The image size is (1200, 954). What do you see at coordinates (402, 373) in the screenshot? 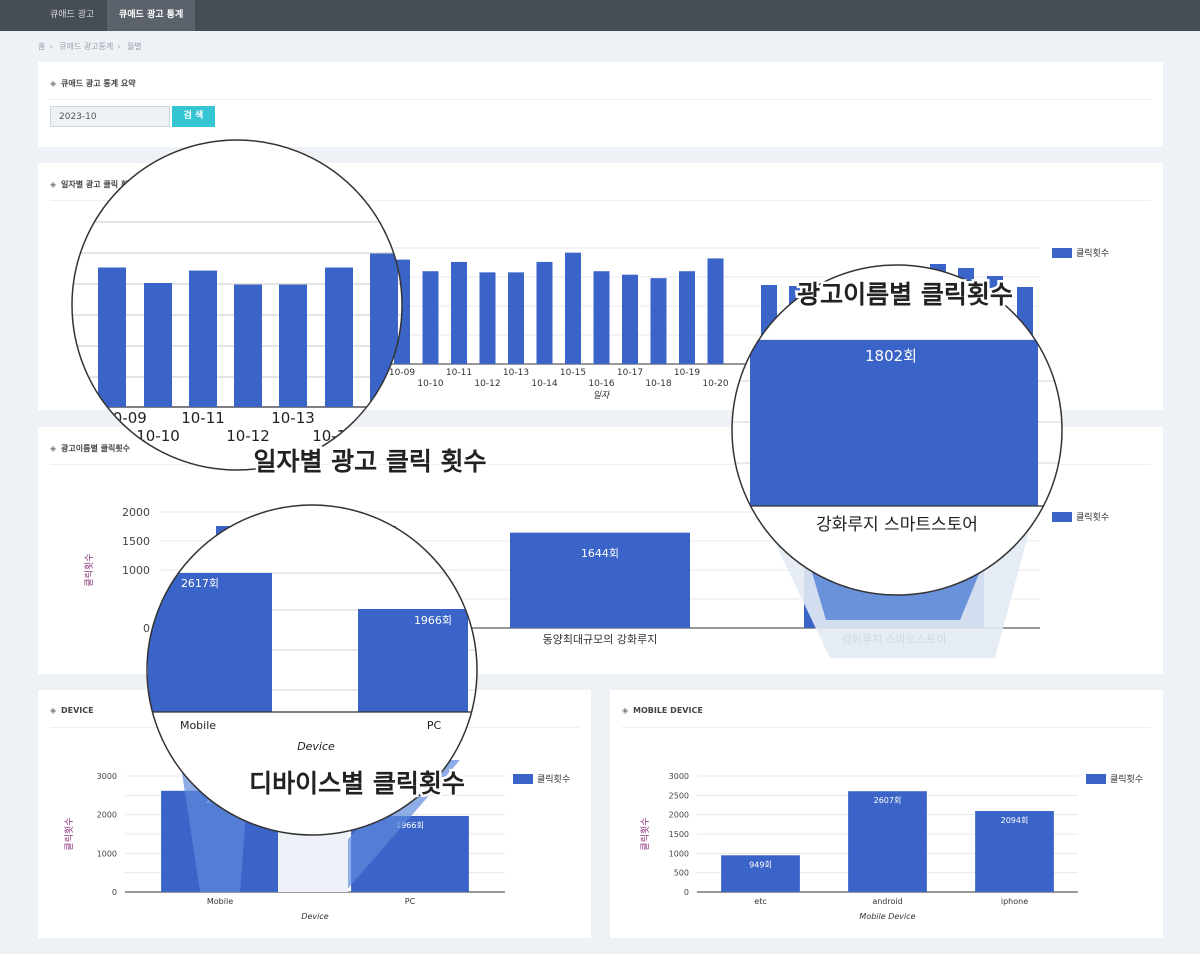
I see `x-tick-label: 10-09` at bounding box center [402, 373].